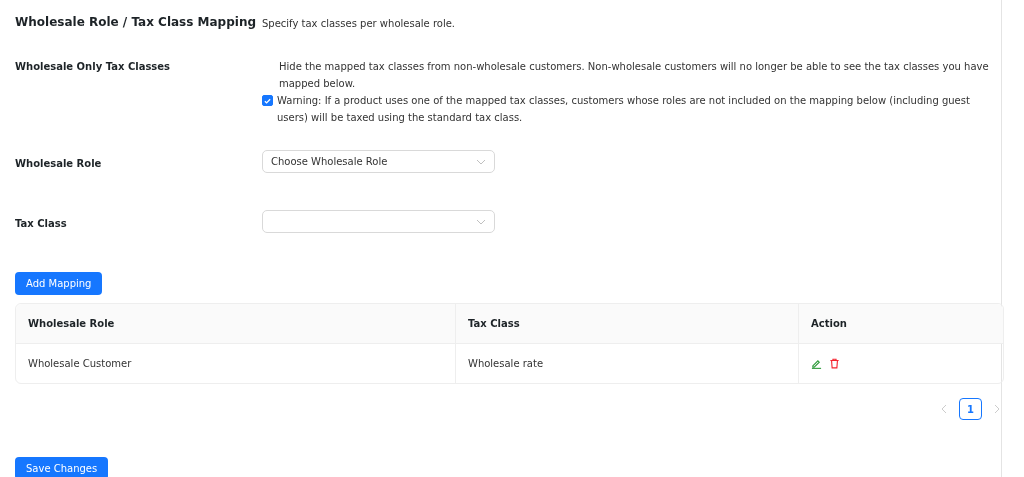  Describe the element at coordinates (627, 363) in the screenshot. I see `table-cell: Wholesale rate` at that location.